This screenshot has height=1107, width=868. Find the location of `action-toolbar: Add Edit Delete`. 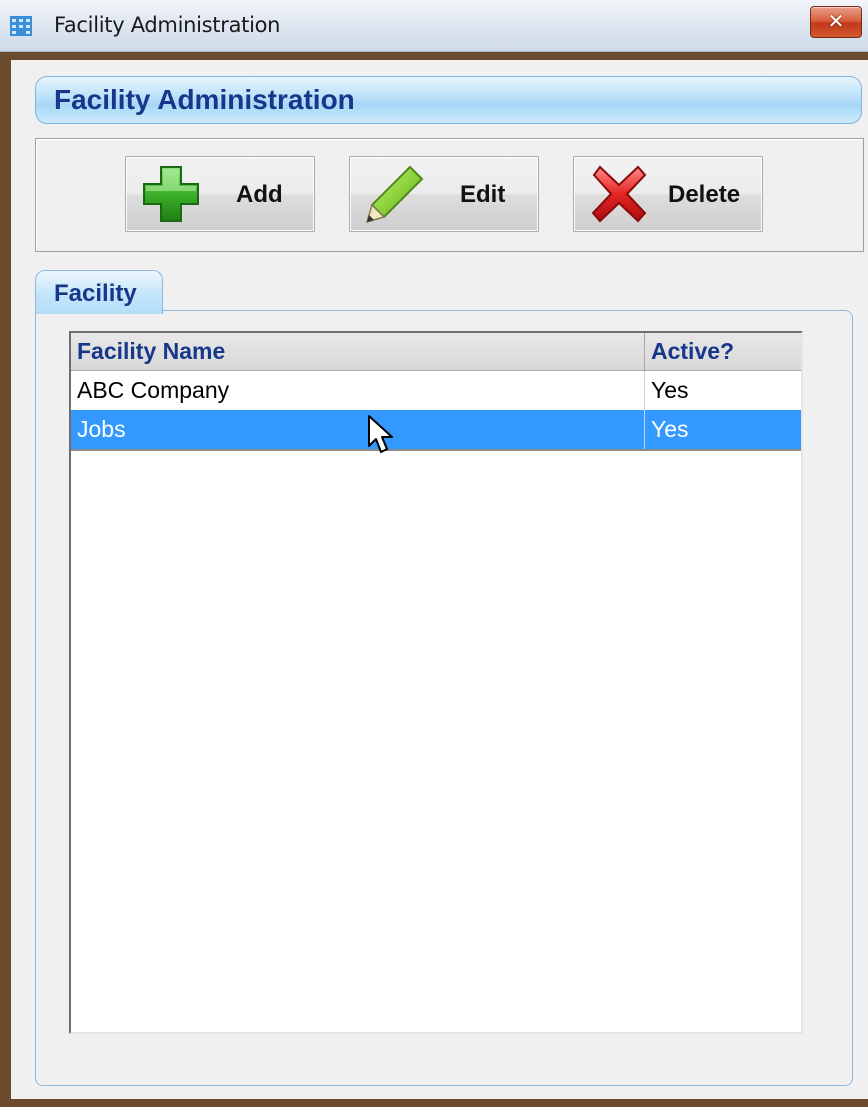

action-toolbar: Add Edit Delete is located at coordinates (449, 195).